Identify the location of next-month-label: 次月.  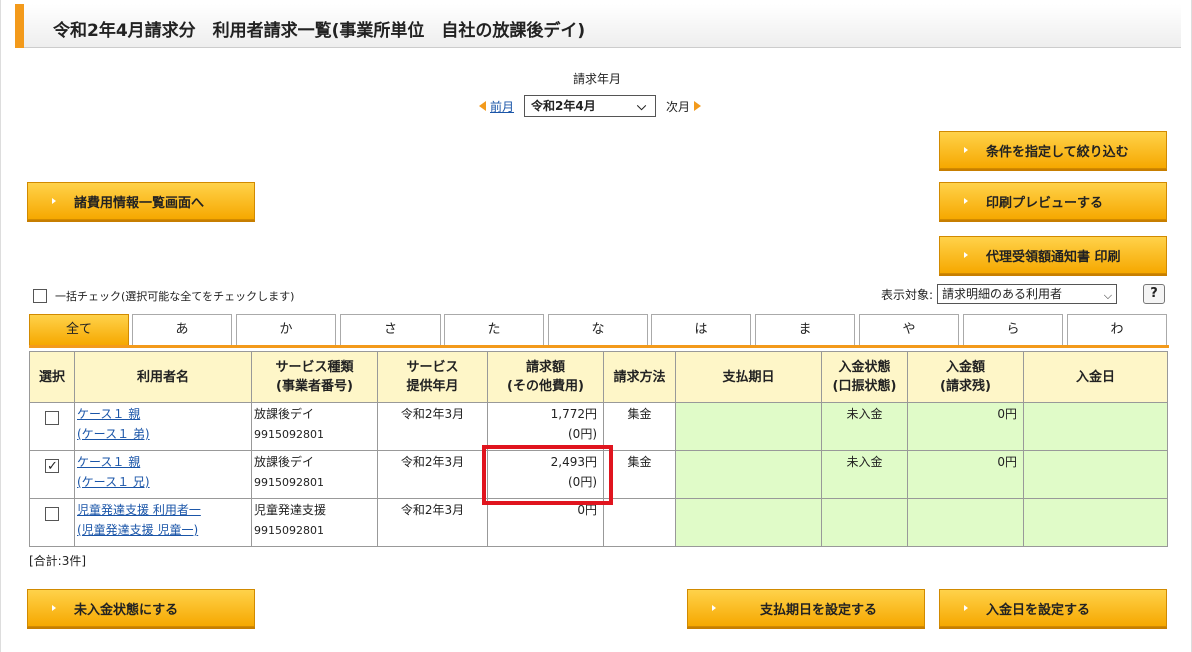
(678, 106).